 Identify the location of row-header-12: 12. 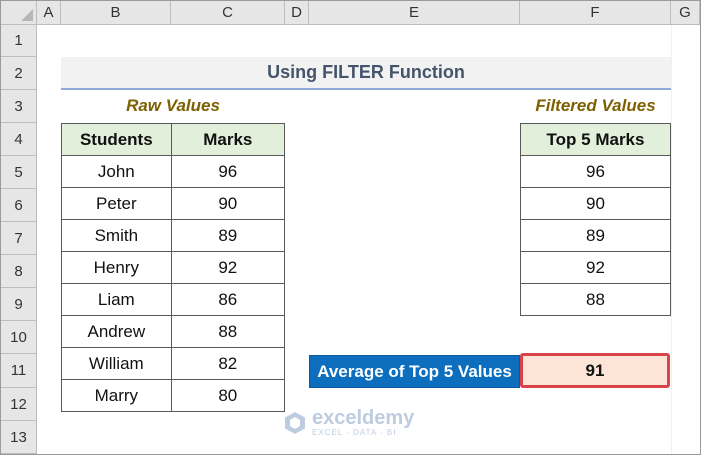
(19, 404).